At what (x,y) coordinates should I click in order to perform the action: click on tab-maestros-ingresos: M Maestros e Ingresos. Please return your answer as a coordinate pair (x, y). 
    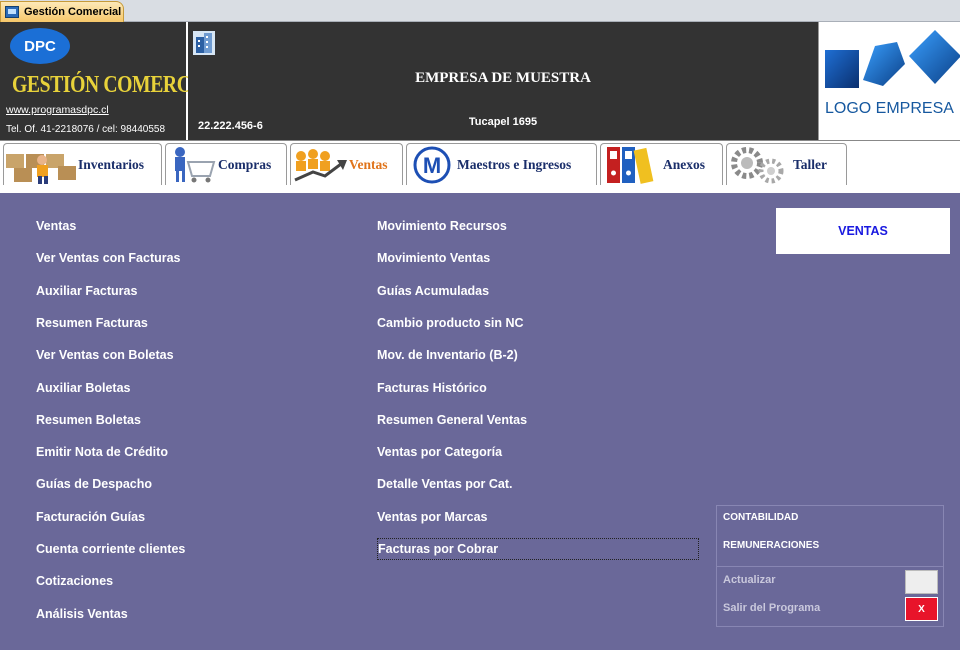
    Looking at the image, I should click on (501, 164).